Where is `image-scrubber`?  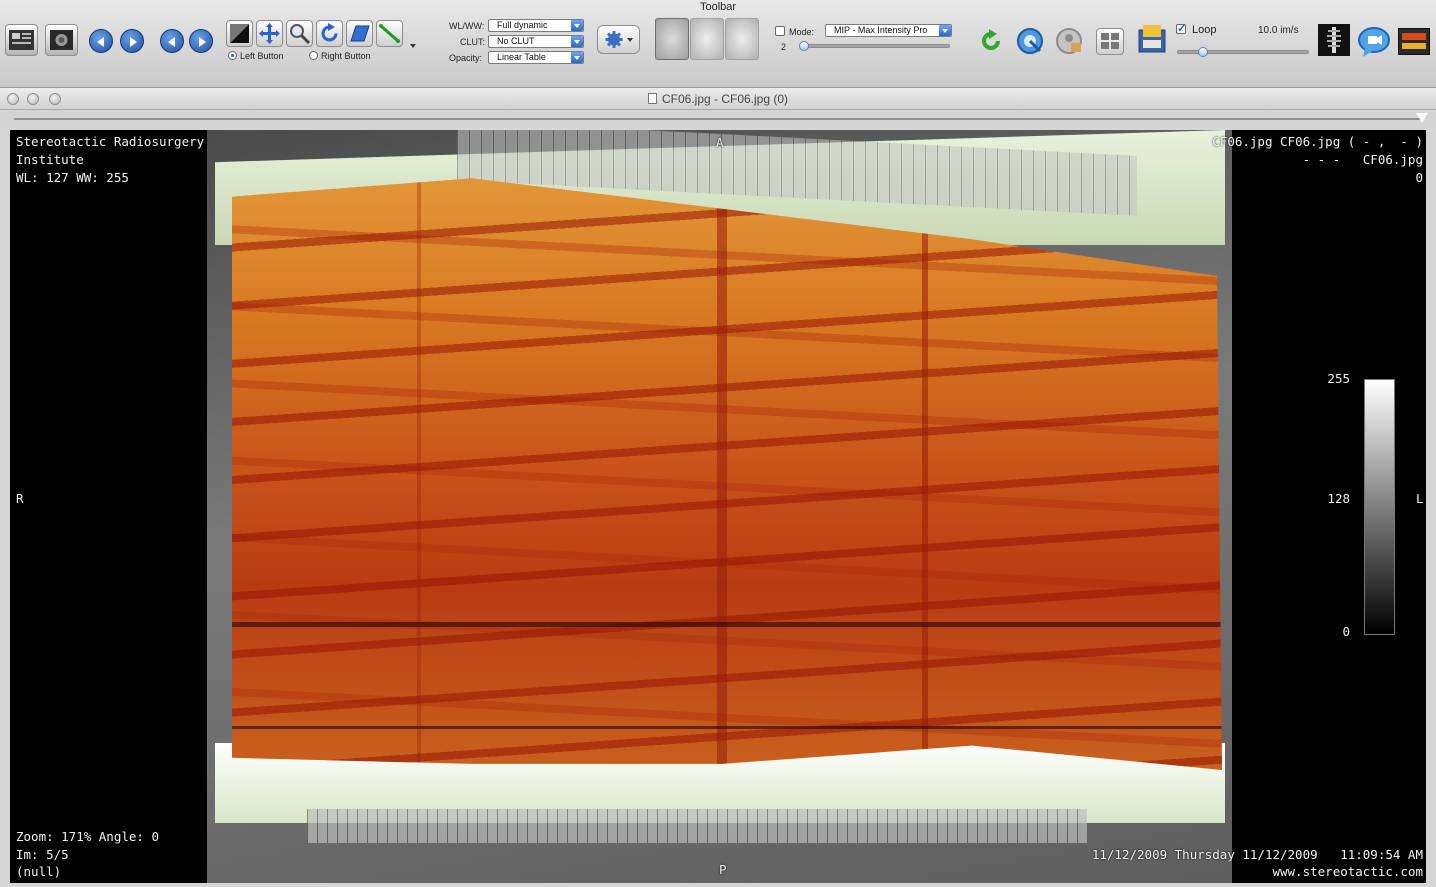 image-scrubber is located at coordinates (718, 119).